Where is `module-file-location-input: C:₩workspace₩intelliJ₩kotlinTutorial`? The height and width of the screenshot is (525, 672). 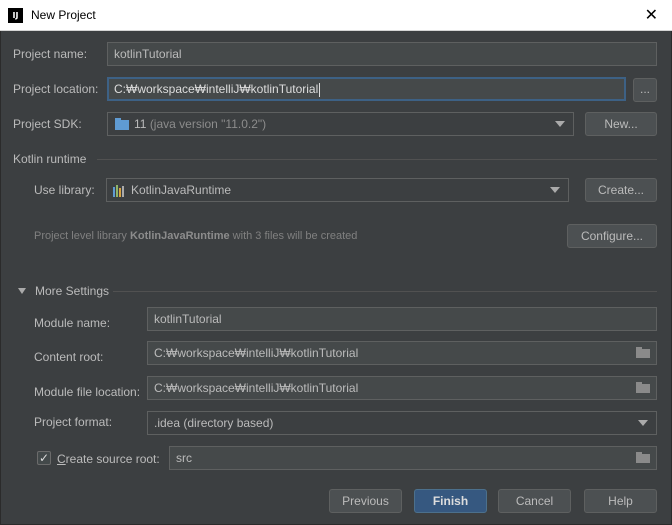
module-file-location-input: C:₩workspace₩intelliJ₩kotlinTutorial is located at coordinates (402, 388).